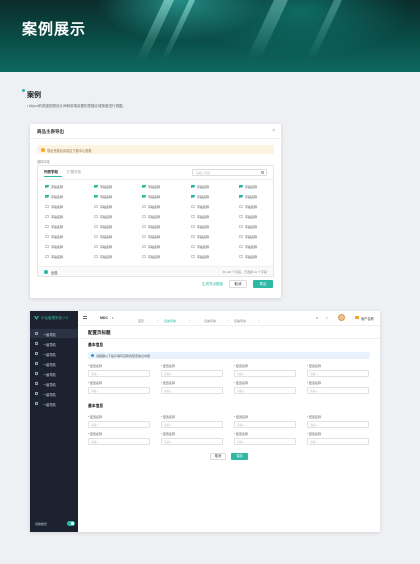 The height and width of the screenshot is (564, 420). What do you see at coordinates (170, 321) in the screenshot?
I see `tab-active: 包裹导航` at bounding box center [170, 321].